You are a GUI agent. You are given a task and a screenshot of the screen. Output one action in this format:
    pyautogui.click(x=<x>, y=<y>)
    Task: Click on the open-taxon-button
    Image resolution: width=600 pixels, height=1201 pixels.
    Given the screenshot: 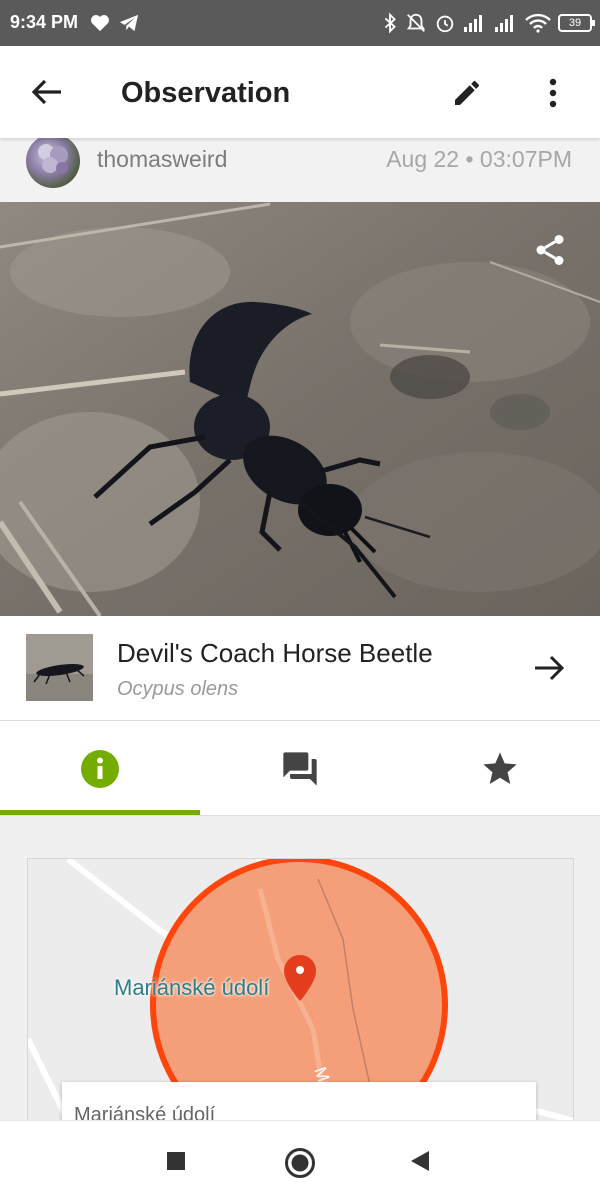 What is the action you would take?
    pyautogui.click(x=549, y=668)
    